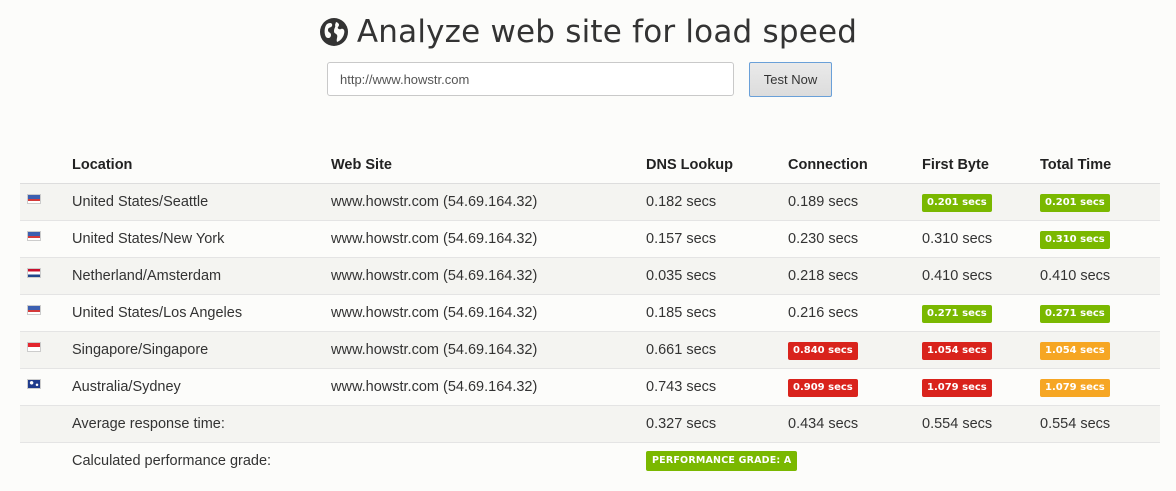 Image resolution: width=1176 pixels, height=491 pixels. I want to click on connection-cell: 0.230 secs, so click(855, 239).